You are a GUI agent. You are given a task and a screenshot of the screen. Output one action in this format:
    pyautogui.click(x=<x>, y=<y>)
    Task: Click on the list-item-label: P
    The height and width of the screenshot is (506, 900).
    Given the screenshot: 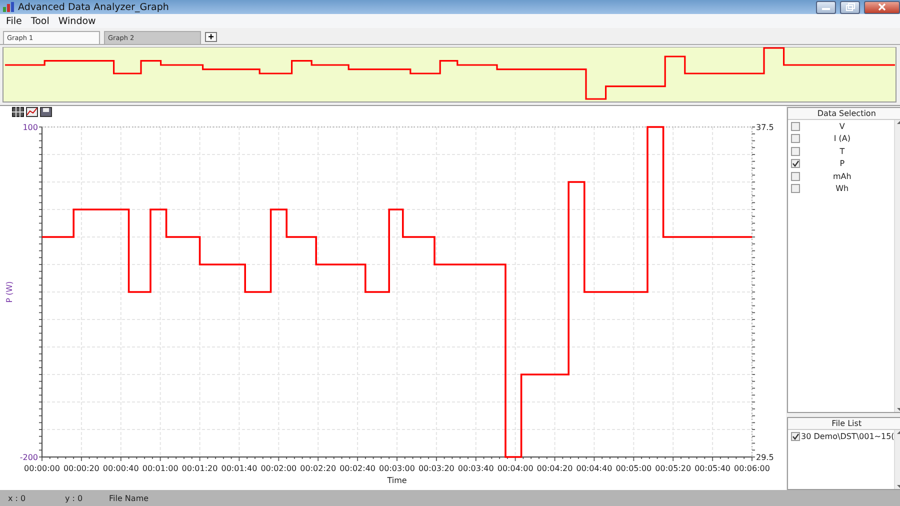 What is the action you would take?
    pyautogui.click(x=847, y=163)
    